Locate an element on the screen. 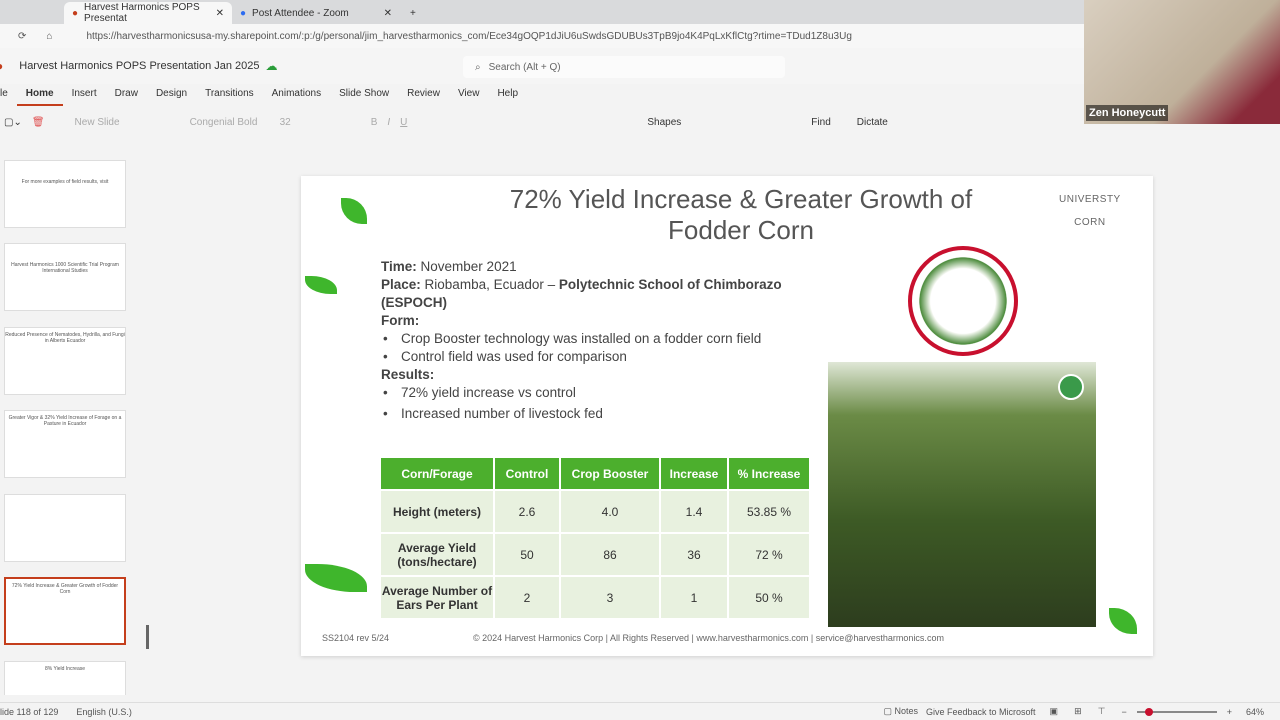 This screenshot has height=720, width=1280. thumbnail-scrollbar is located at coordinates (147, 637).